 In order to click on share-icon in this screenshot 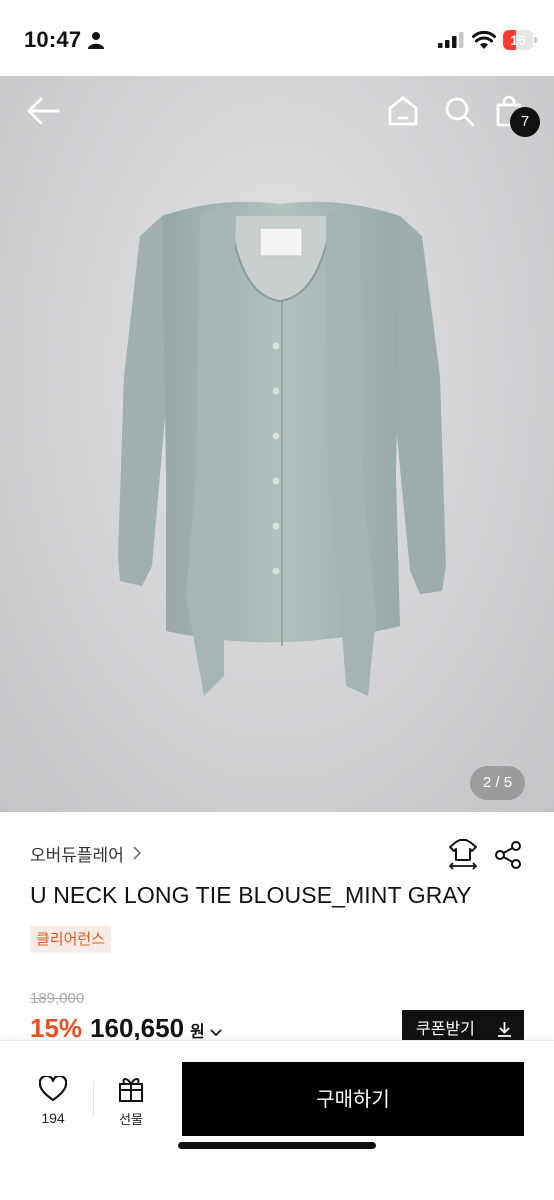, I will do `click(508, 855)`.